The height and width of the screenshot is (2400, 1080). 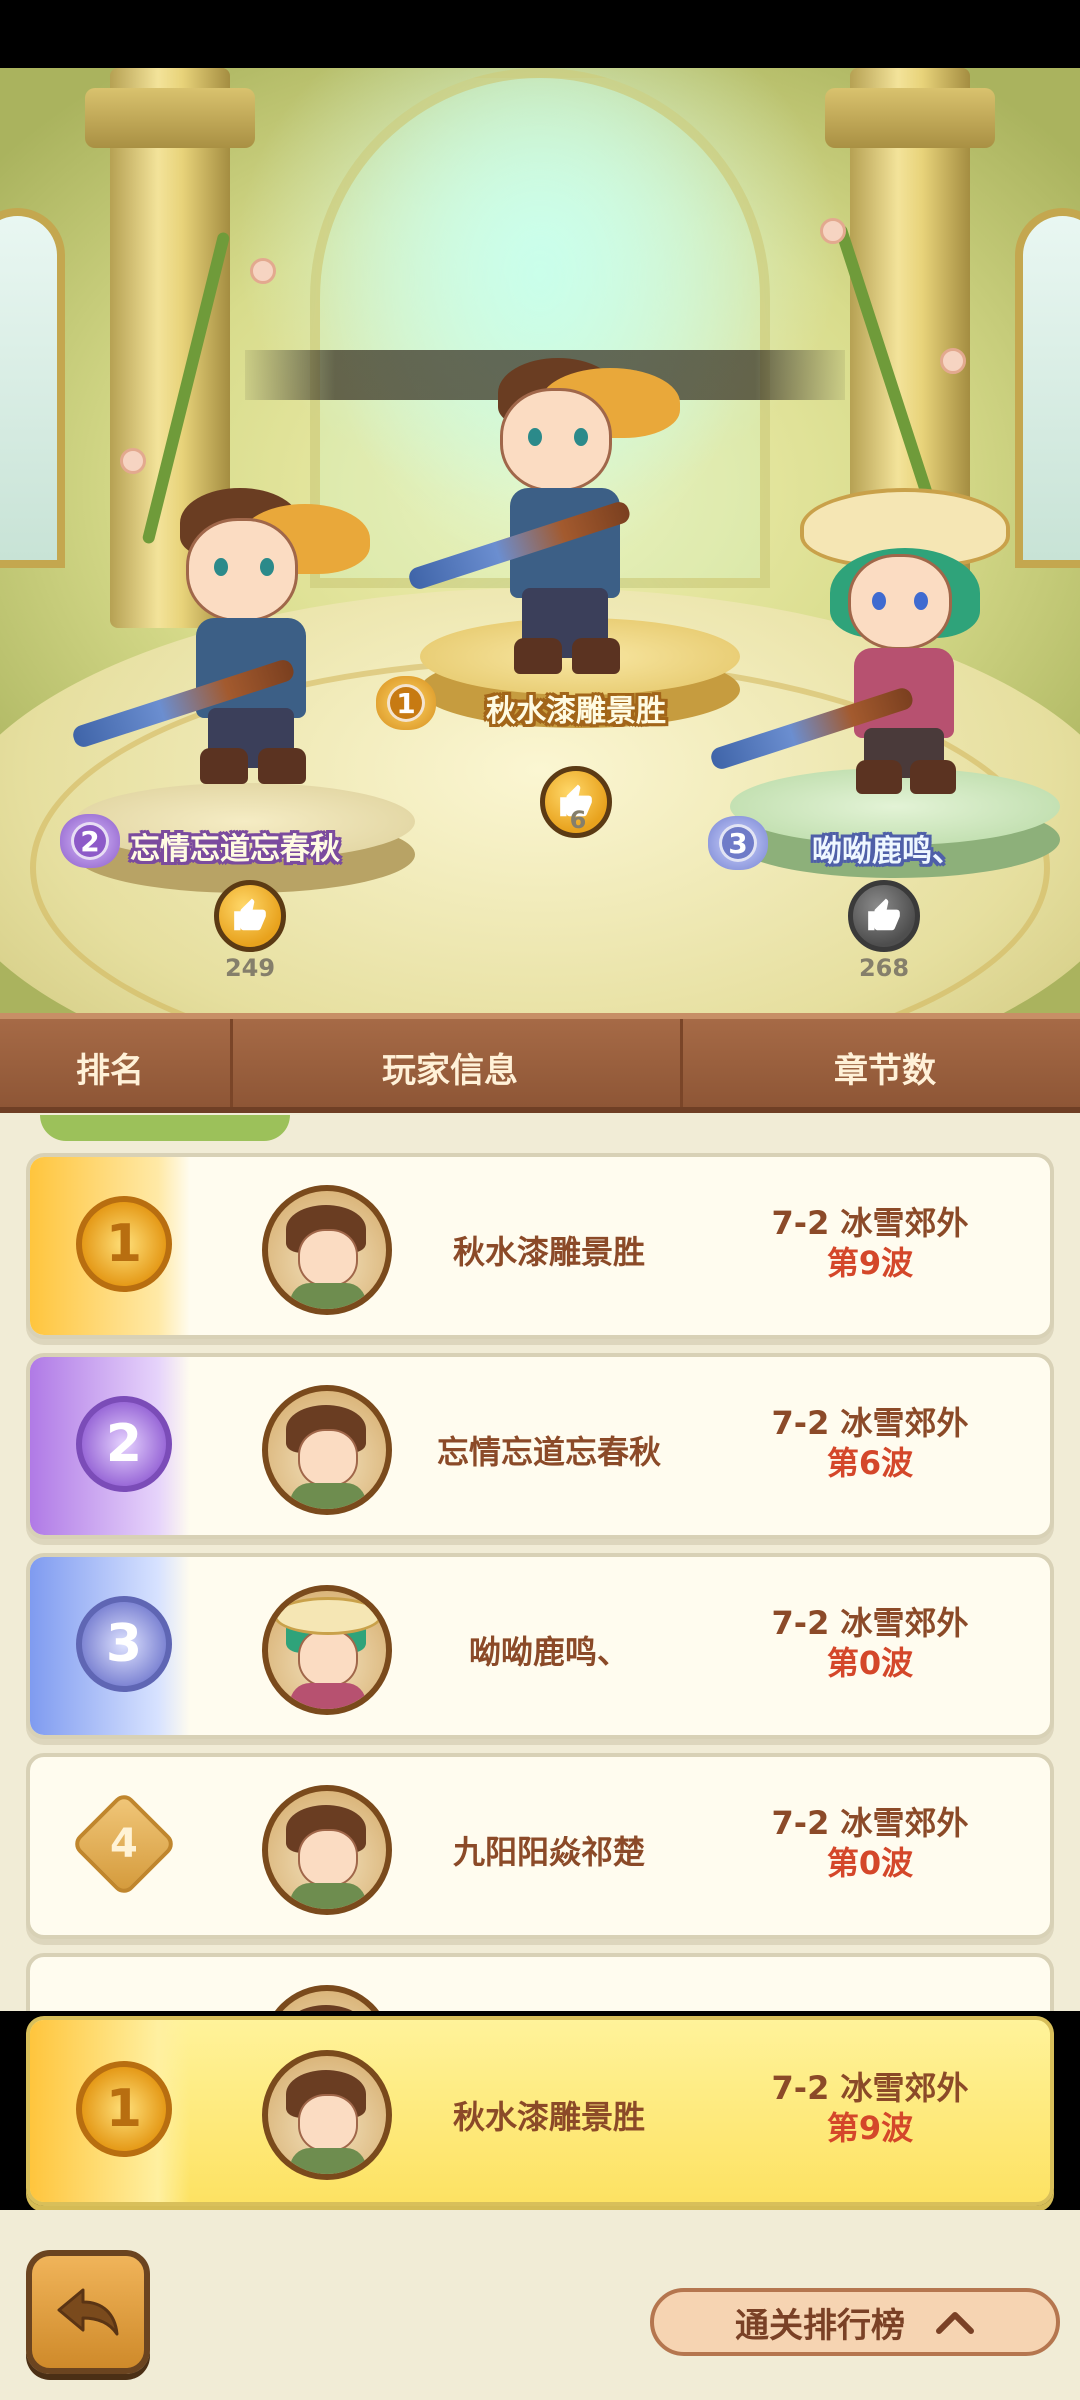 What do you see at coordinates (220, 638) in the screenshot?
I see `second-place-character` at bounding box center [220, 638].